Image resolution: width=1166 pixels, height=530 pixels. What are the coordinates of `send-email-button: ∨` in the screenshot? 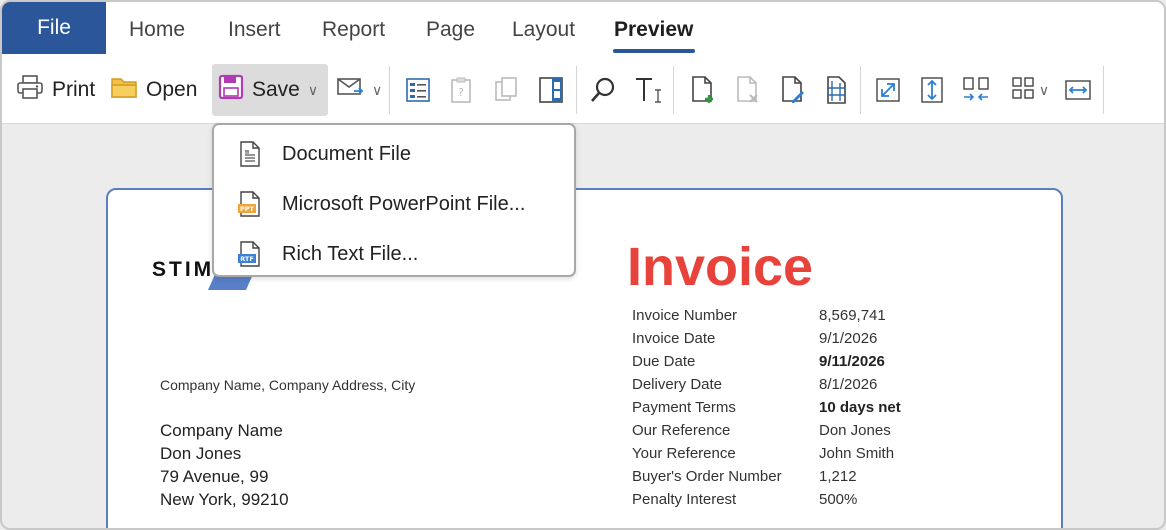 It's located at (359, 90).